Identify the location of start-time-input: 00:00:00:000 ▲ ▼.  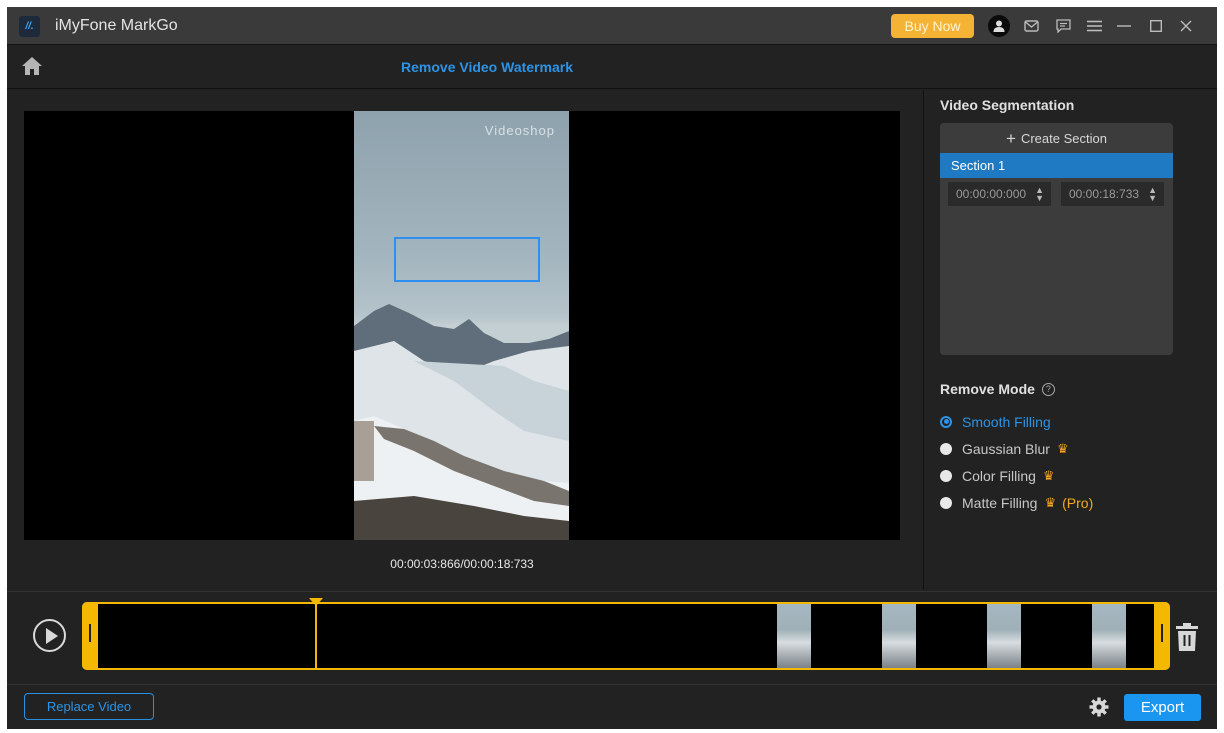
(999, 194).